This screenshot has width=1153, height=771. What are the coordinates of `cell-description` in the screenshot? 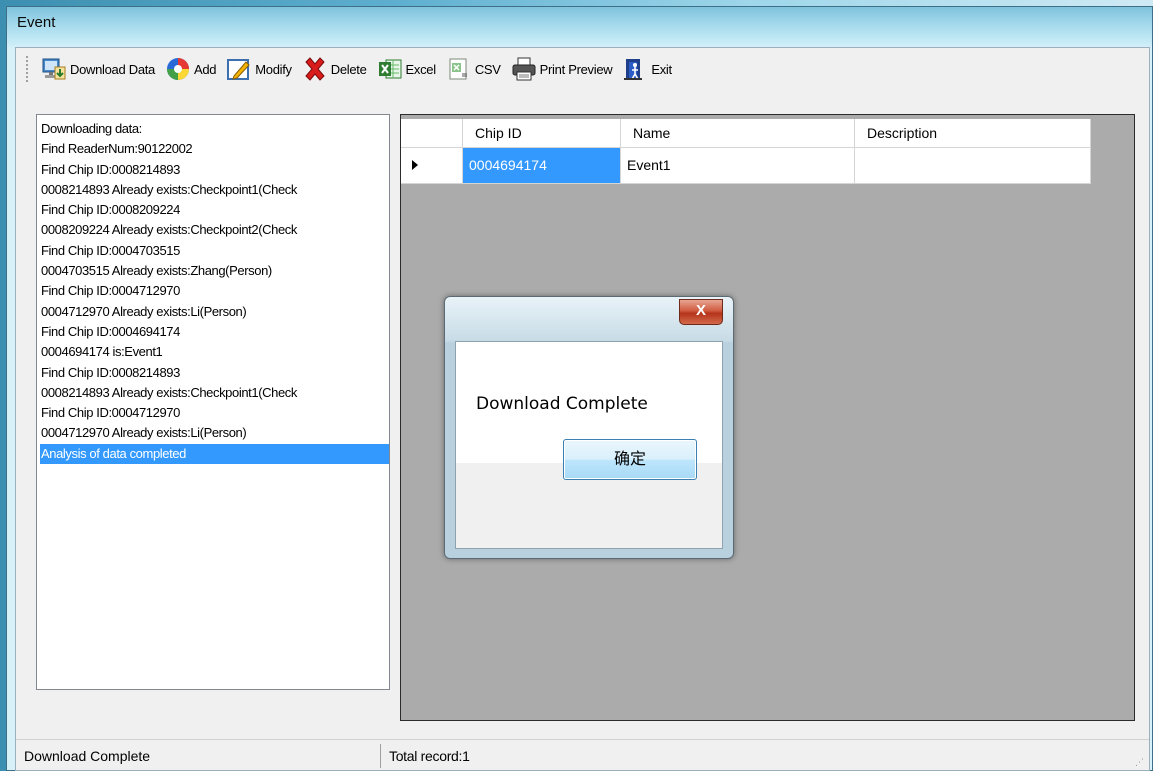 It's located at (973, 166).